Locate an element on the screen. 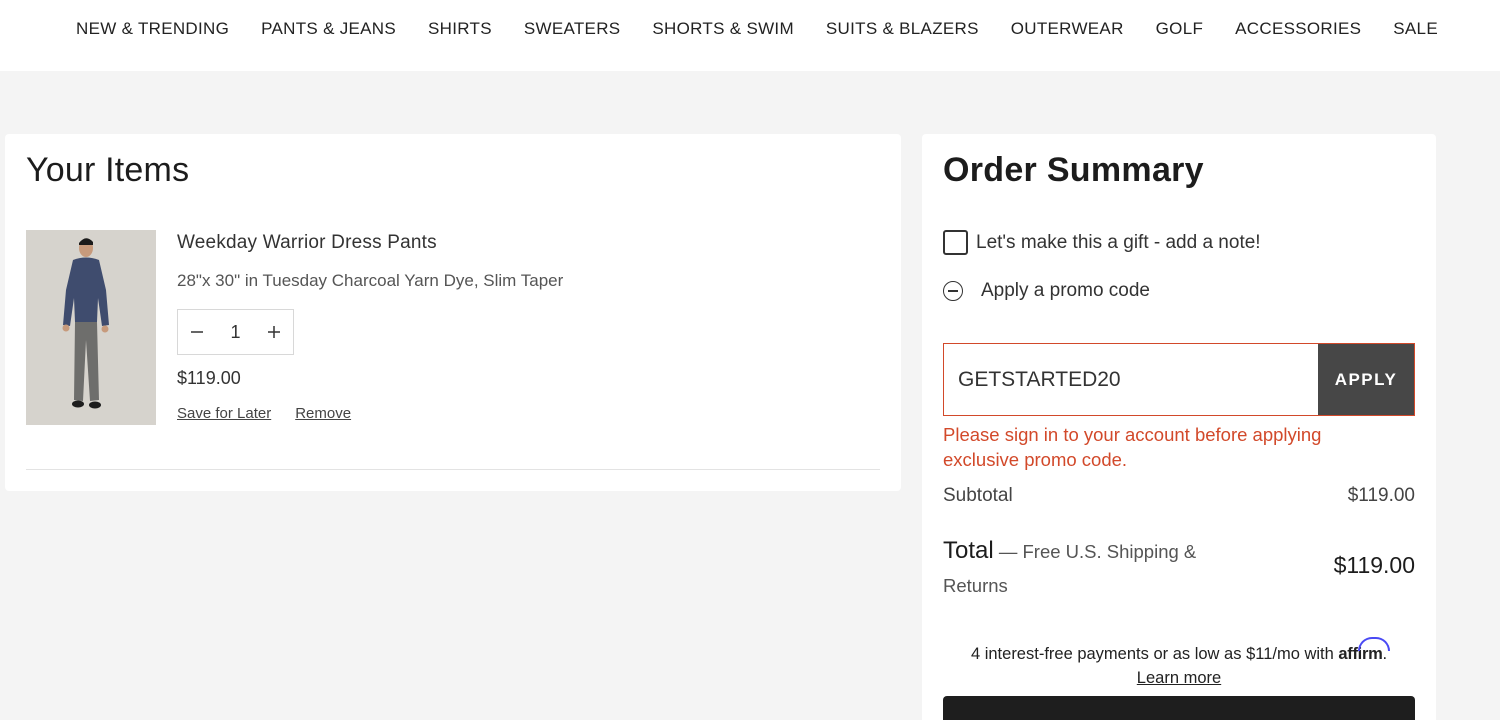 This screenshot has height=720, width=1500. decrease-quantity-button is located at coordinates (197, 332).